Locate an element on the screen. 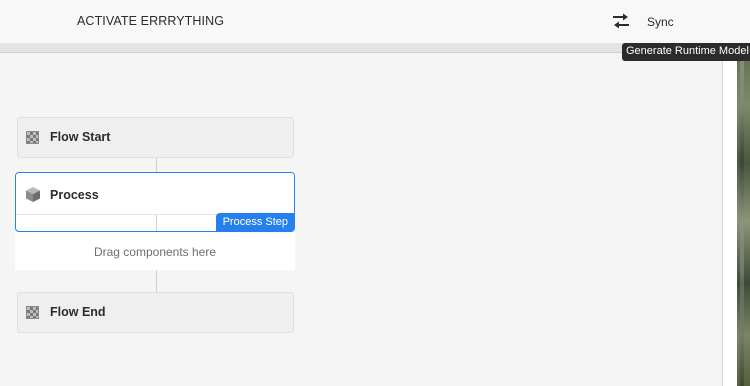  vertical-scrollbar is located at coordinates (729, 214).